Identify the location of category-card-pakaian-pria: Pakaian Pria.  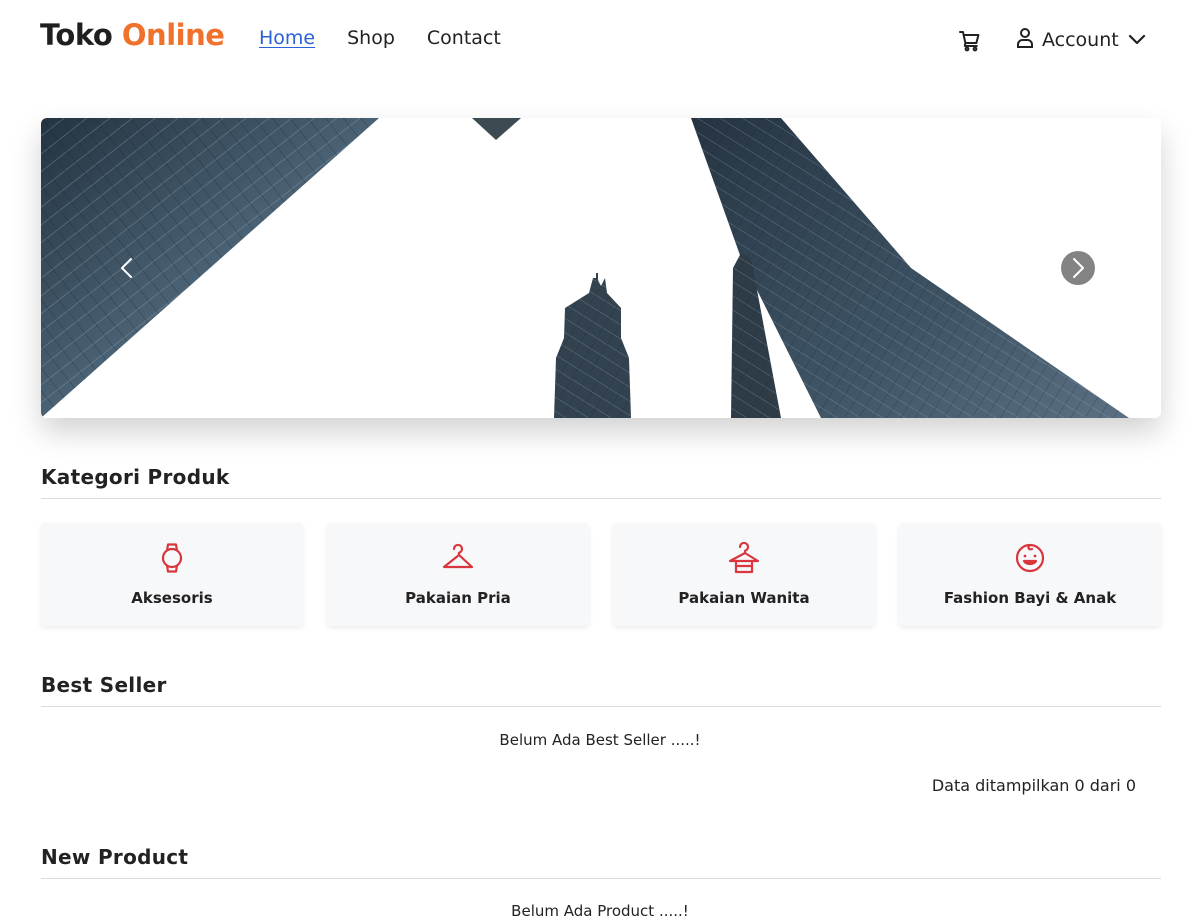
(458, 574).